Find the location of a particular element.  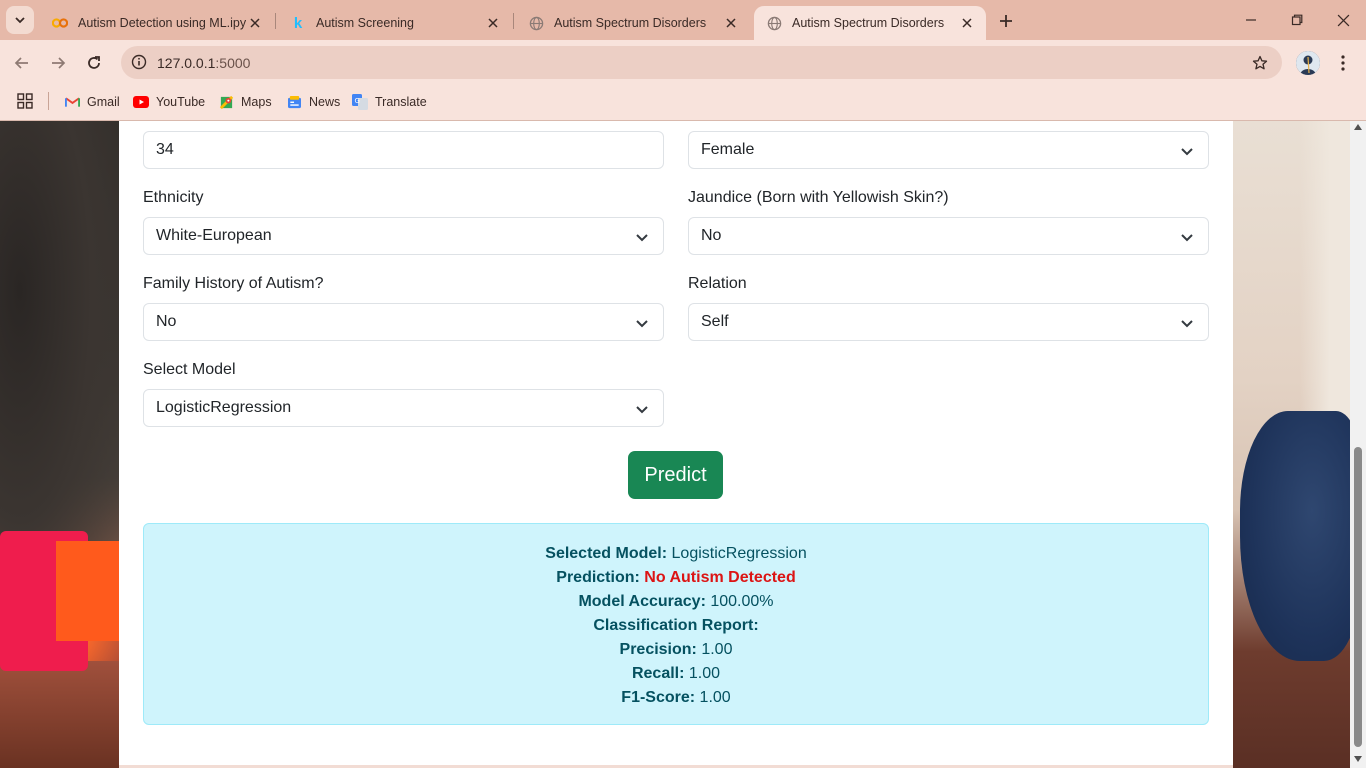

maps-icon is located at coordinates (226, 102).